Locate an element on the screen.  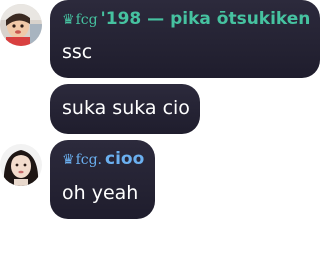
message-bubble-pika-2: suka suka cio is located at coordinates (125, 109).